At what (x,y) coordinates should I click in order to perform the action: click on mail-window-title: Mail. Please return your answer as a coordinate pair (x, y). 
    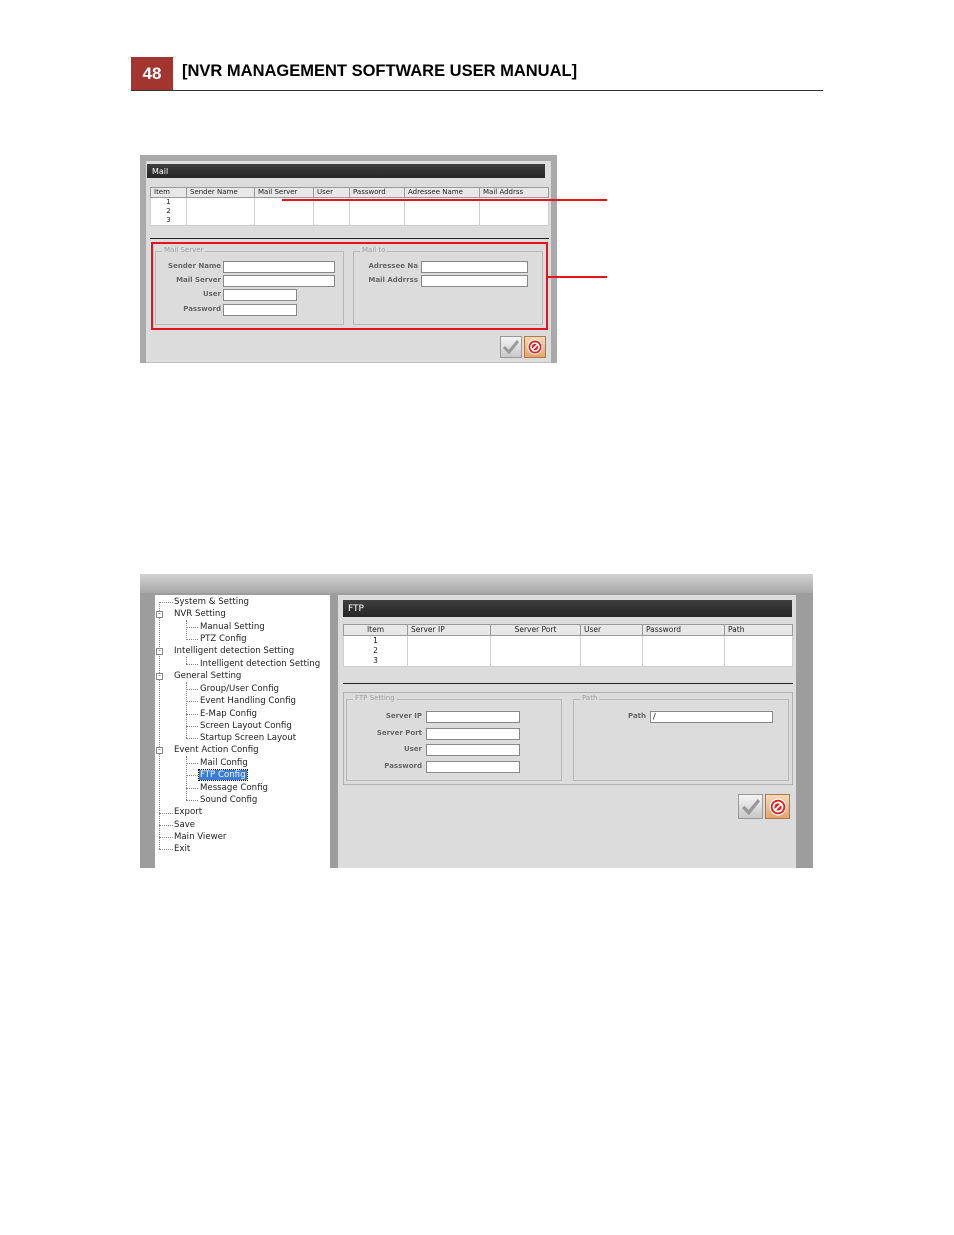
    Looking at the image, I should click on (160, 171).